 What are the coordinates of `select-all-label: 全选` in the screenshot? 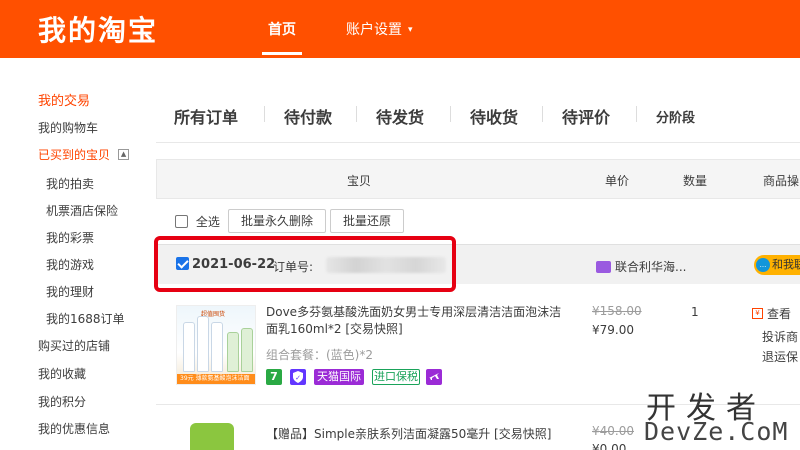 It's located at (207, 222).